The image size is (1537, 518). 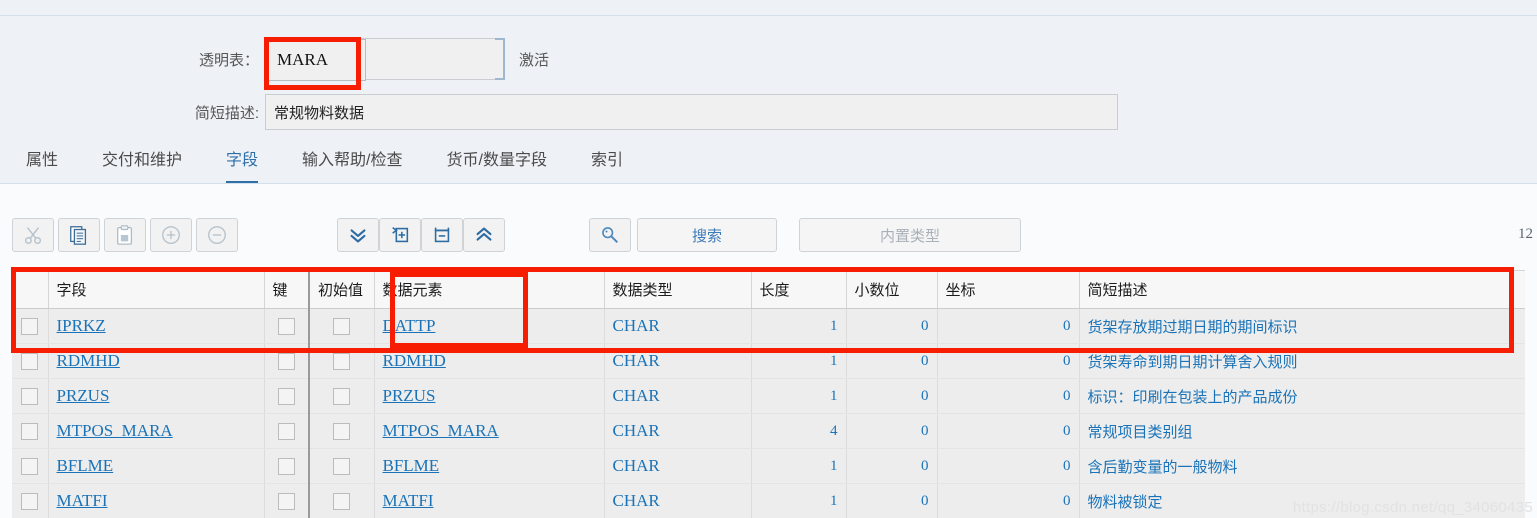 I want to click on tab-0: 属性, so click(x=42, y=161).